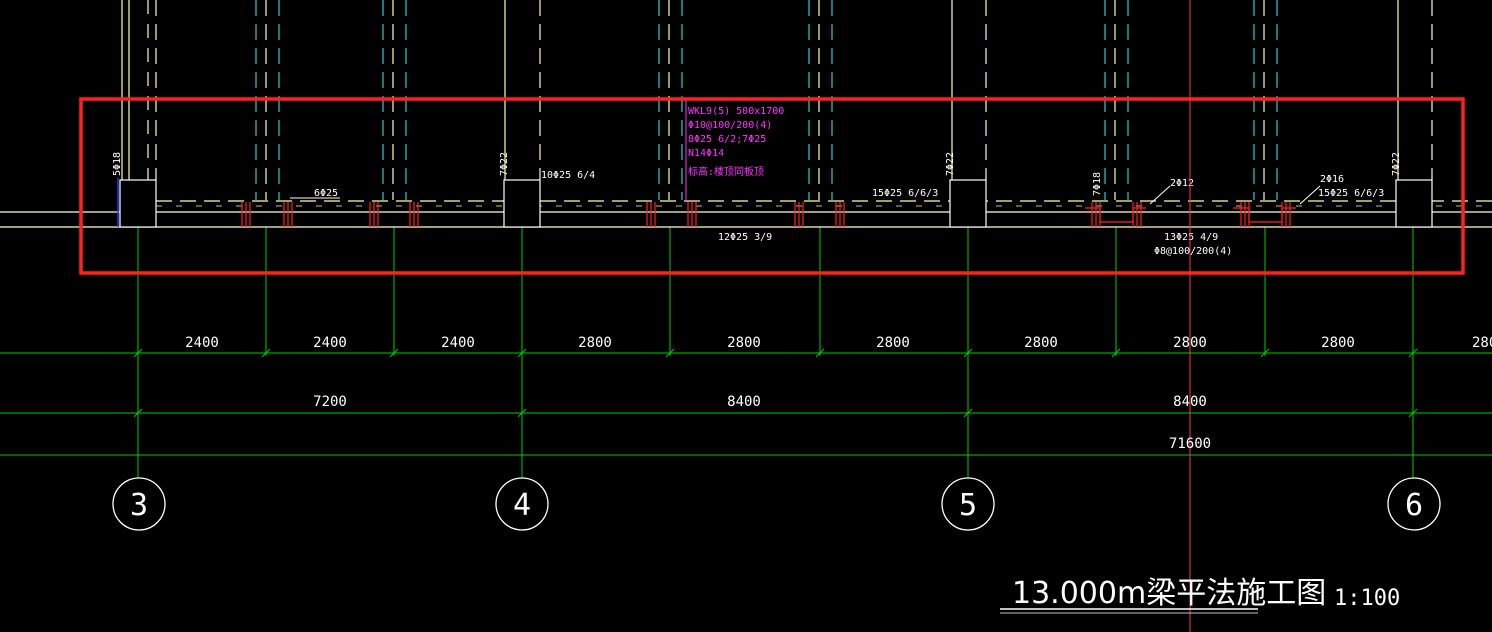 The width and height of the screenshot is (1492, 632). Describe the element at coordinates (950, 164) in the screenshot. I see `note-col5-top: 7Φ22` at that location.